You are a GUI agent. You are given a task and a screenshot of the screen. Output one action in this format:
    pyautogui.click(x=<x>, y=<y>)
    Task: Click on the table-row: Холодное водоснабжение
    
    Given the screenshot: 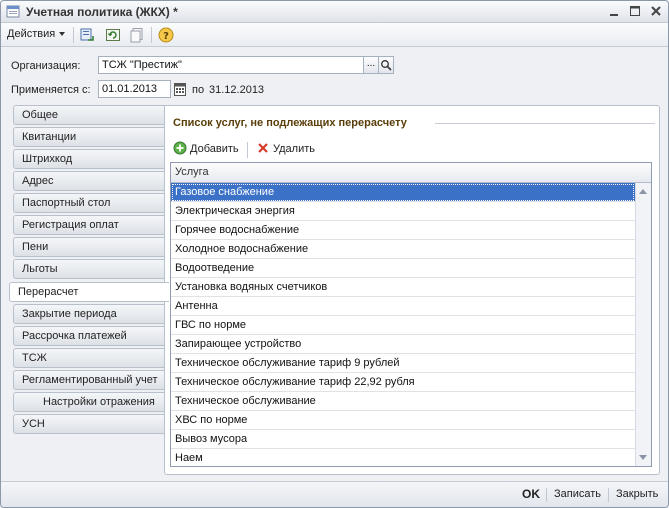 What is the action you would take?
    pyautogui.click(x=403, y=249)
    